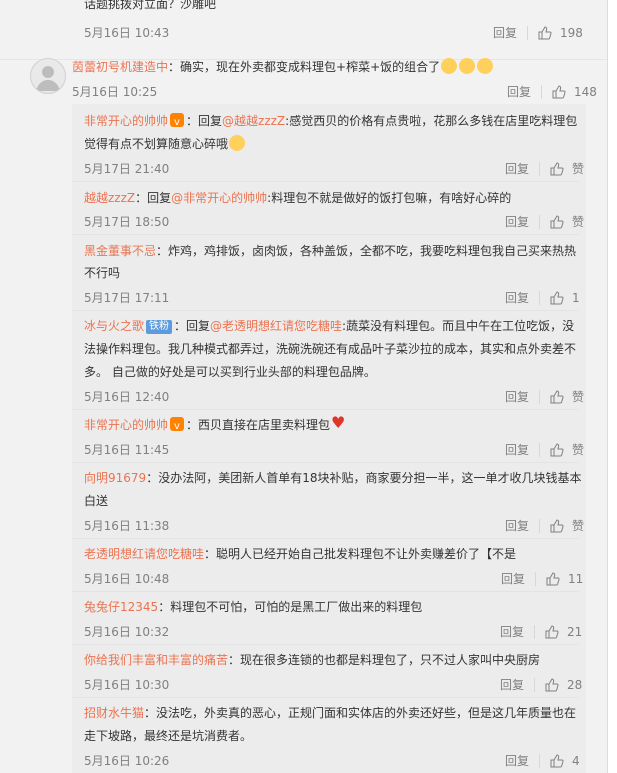 The image size is (617, 773). What do you see at coordinates (127, 397) in the screenshot?
I see `comment-time: 5月16日 12:40` at bounding box center [127, 397].